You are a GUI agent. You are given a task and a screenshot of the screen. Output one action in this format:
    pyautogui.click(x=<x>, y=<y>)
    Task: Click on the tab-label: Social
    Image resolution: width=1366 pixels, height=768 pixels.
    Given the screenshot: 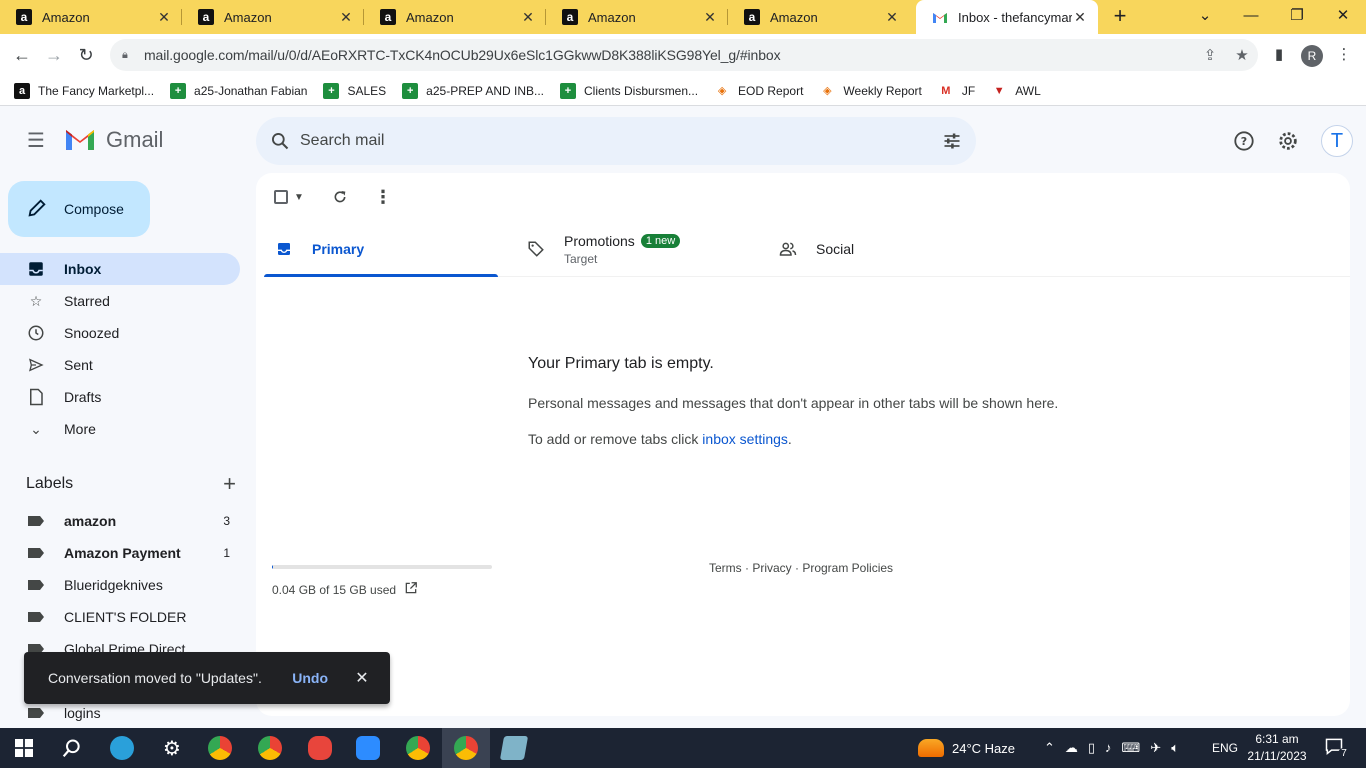 What is the action you would take?
    pyautogui.click(x=835, y=249)
    